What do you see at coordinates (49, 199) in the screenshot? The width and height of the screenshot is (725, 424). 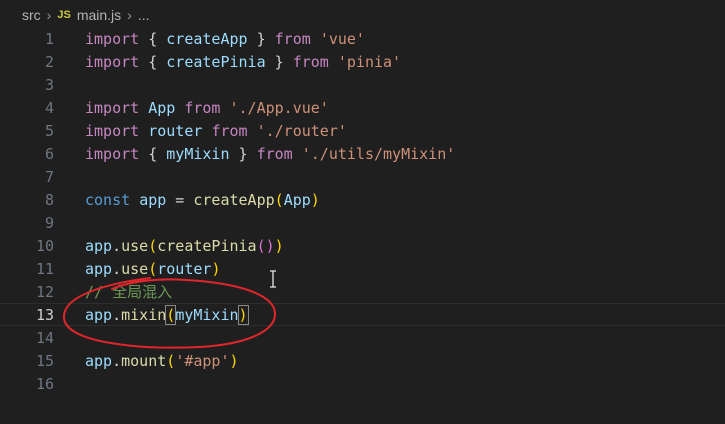 I see `line-number: 8` at bounding box center [49, 199].